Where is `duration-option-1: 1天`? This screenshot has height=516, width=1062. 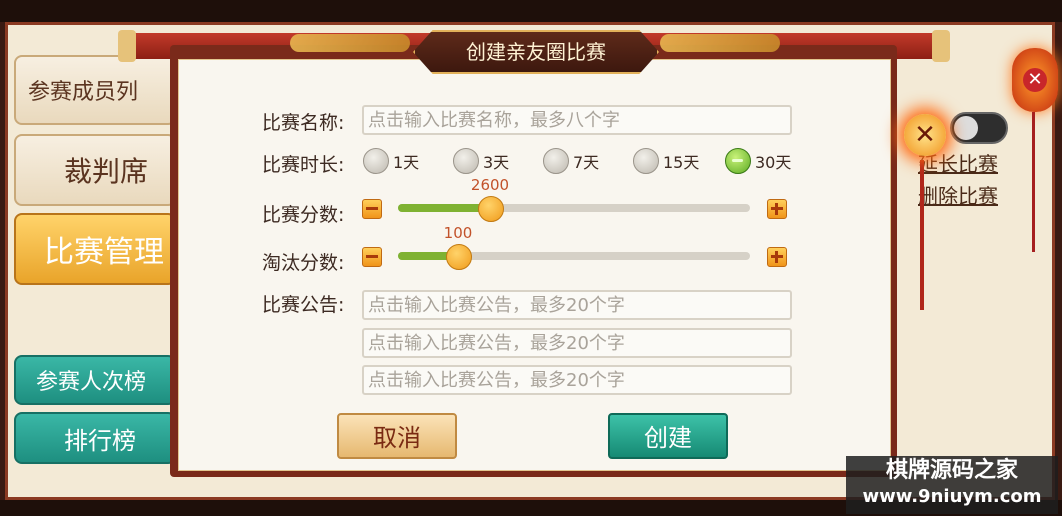
duration-option-1: 1天 is located at coordinates (391, 161).